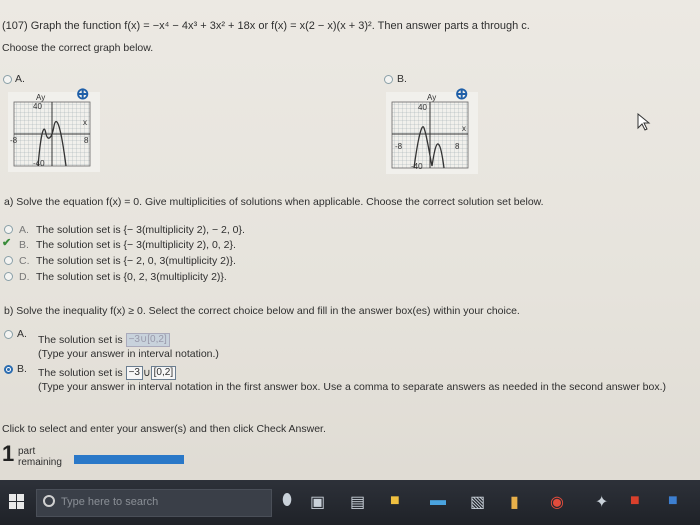 Image resolution: width=700 pixels, height=525 pixels. I want to click on graph-a-y-top-tick: 40, so click(37, 106).